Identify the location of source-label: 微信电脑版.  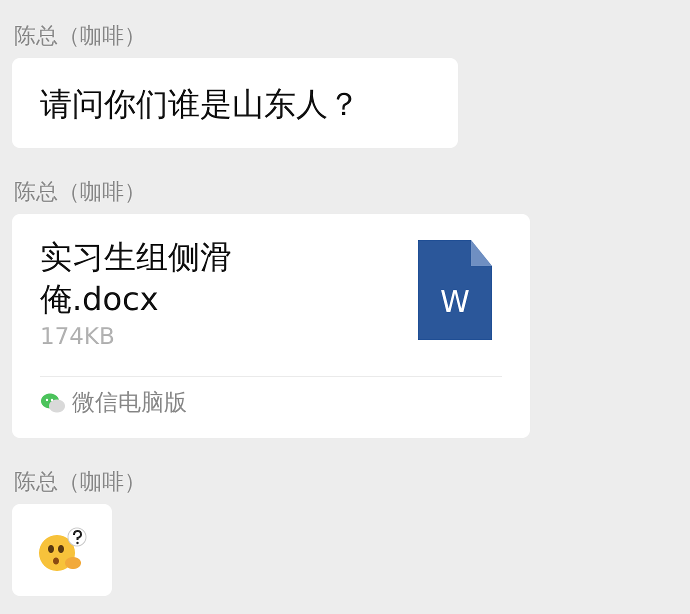
(129, 403).